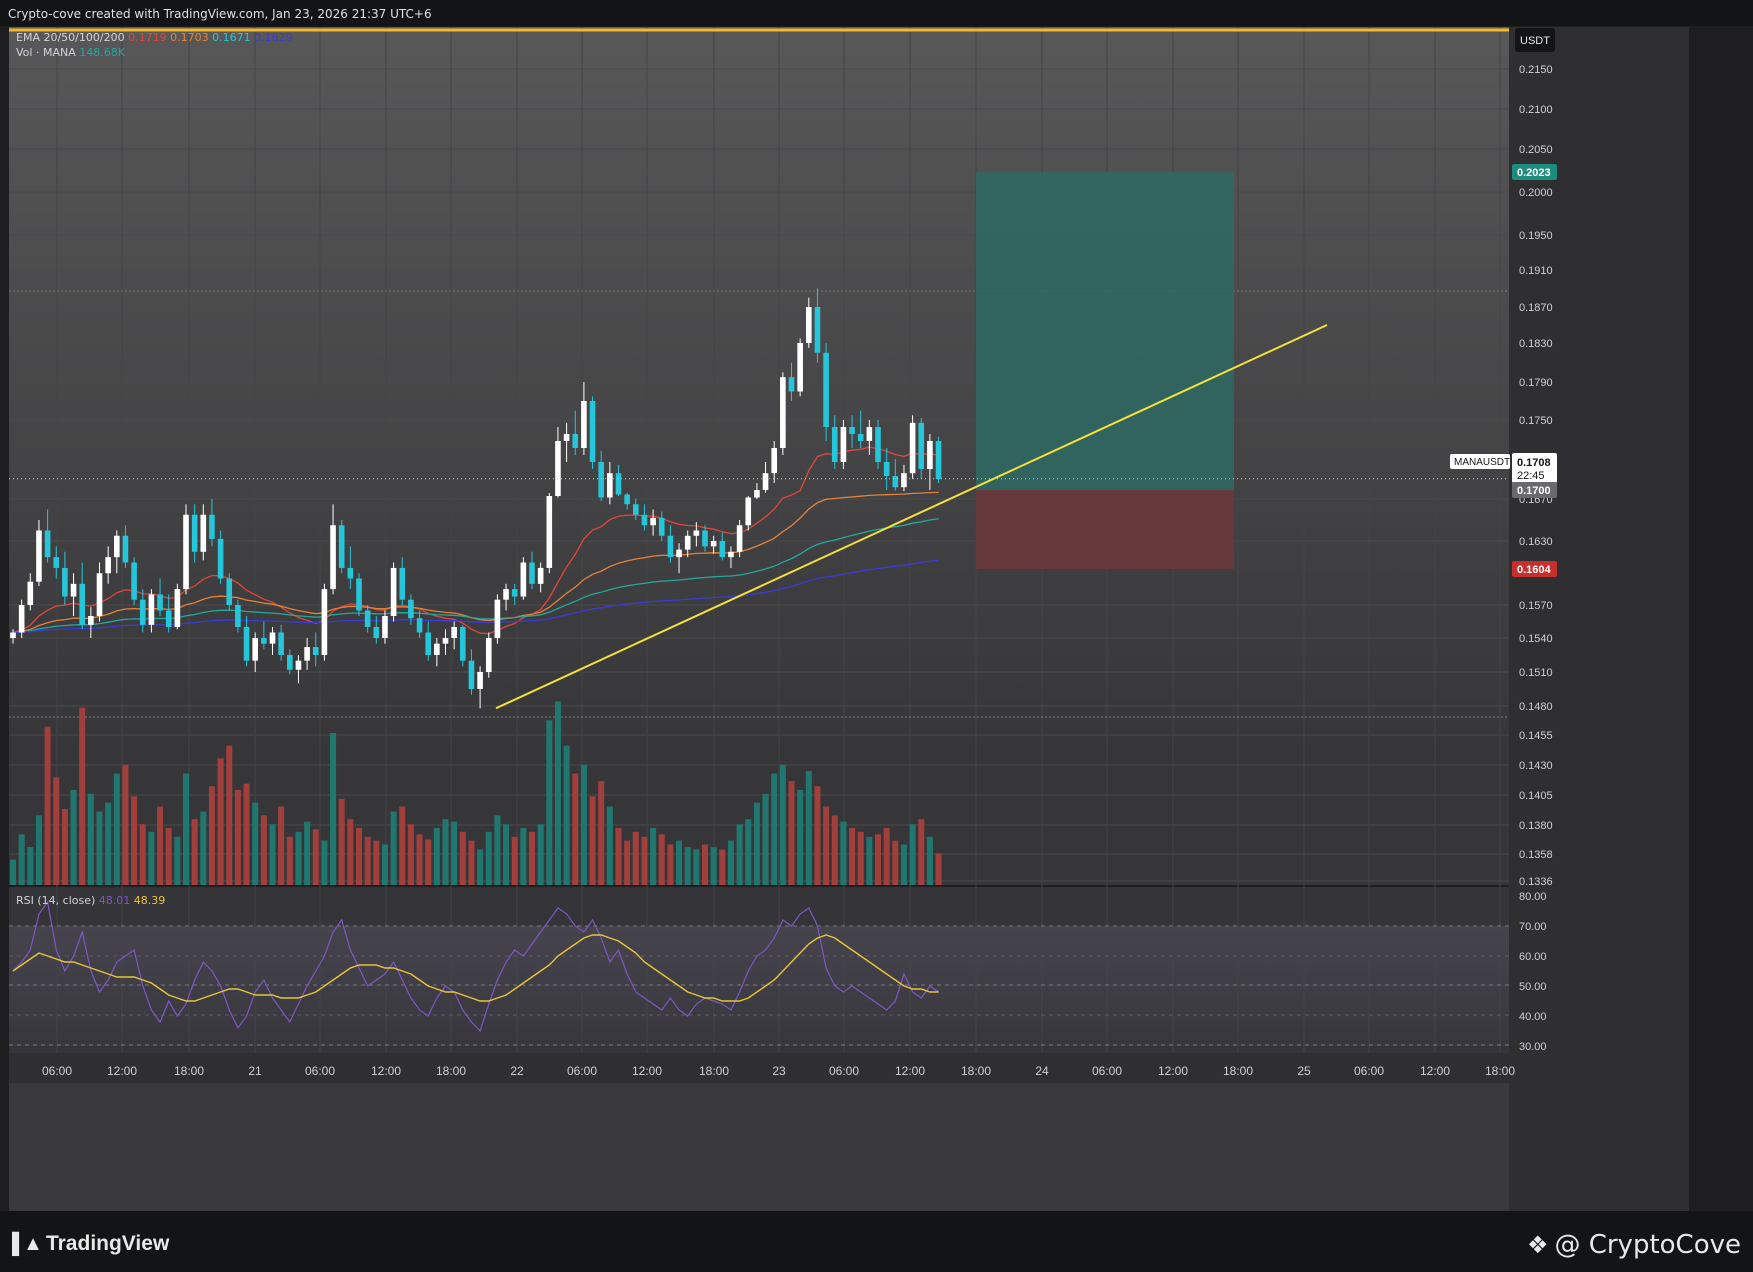 The image size is (1753, 1272). What do you see at coordinates (1536, 826) in the screenshot?
I see `price-tick: 0.1380` at bounding box center [1536, 826].